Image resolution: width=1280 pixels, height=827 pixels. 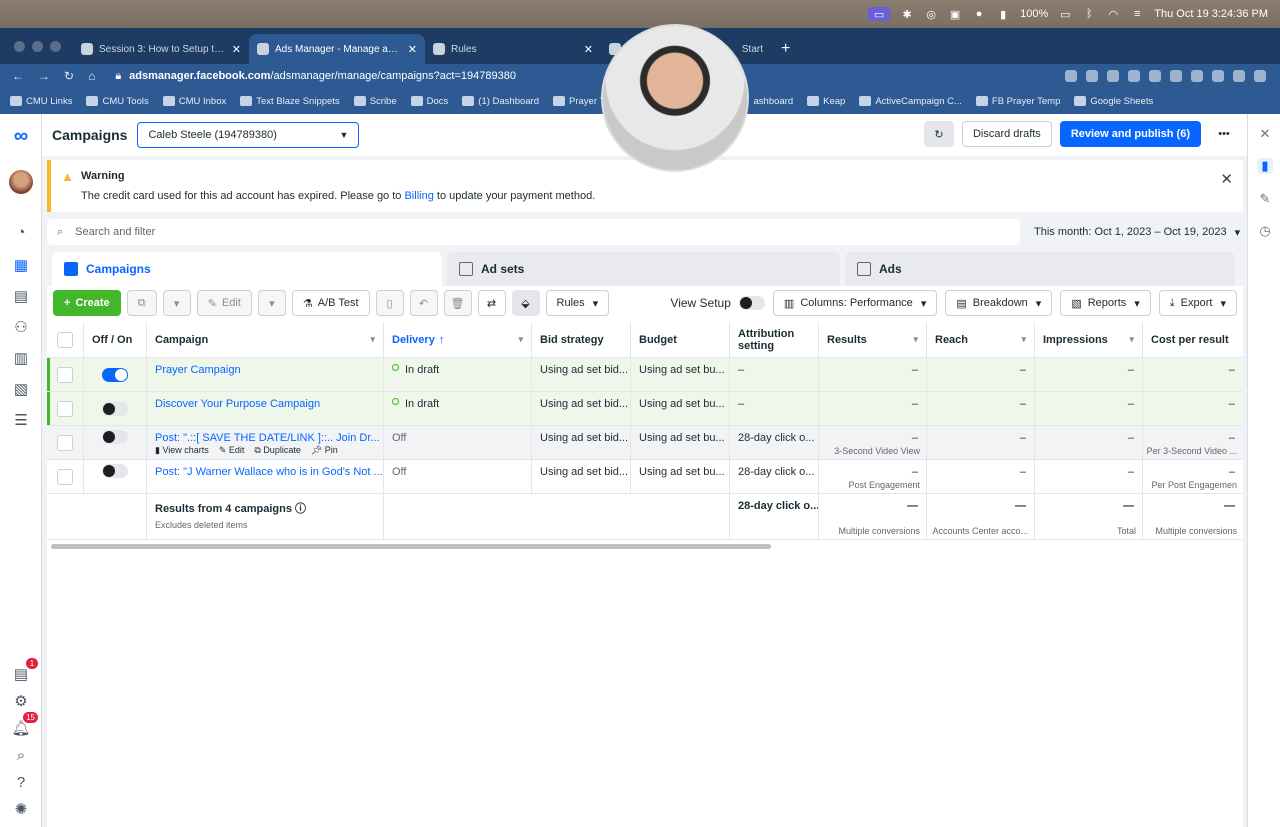 What do you see at coordinates (879, 14) in the screenshot?
I see `screen-record-icon: ▭` at bounding box center [879, 14].